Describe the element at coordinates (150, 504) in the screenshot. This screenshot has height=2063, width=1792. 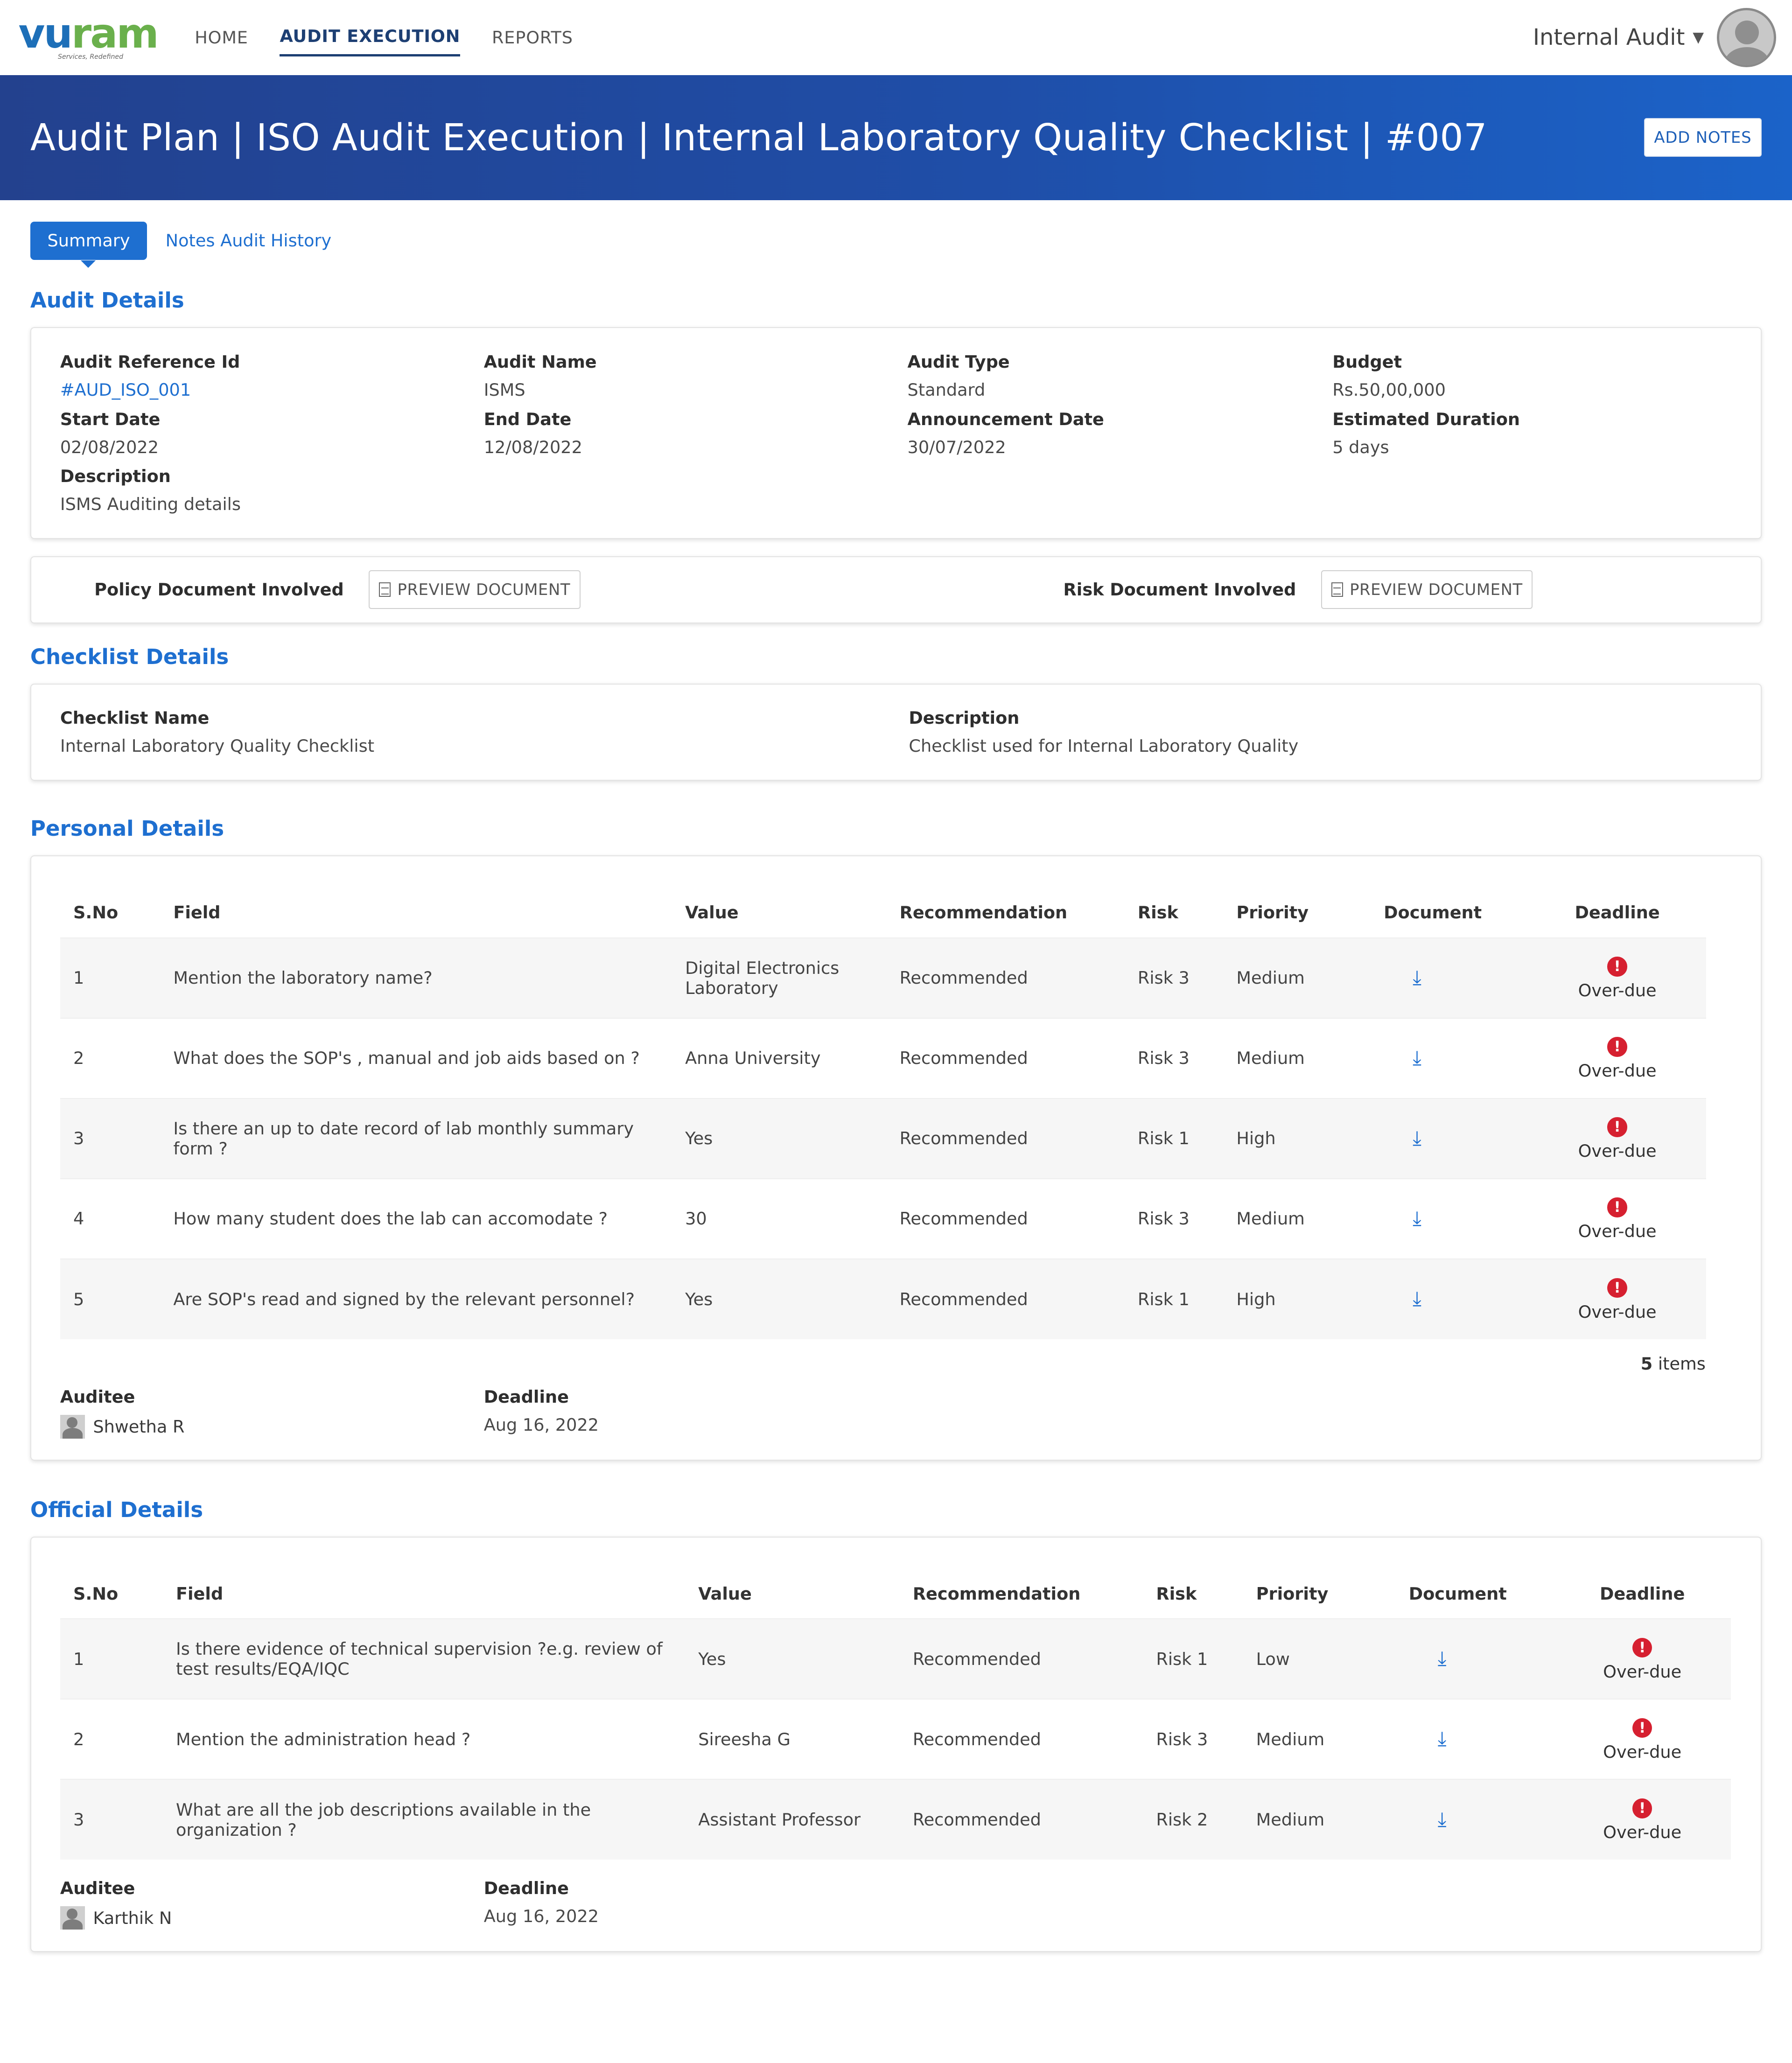
I see `description-value: ISMS Auditing details` at that location.